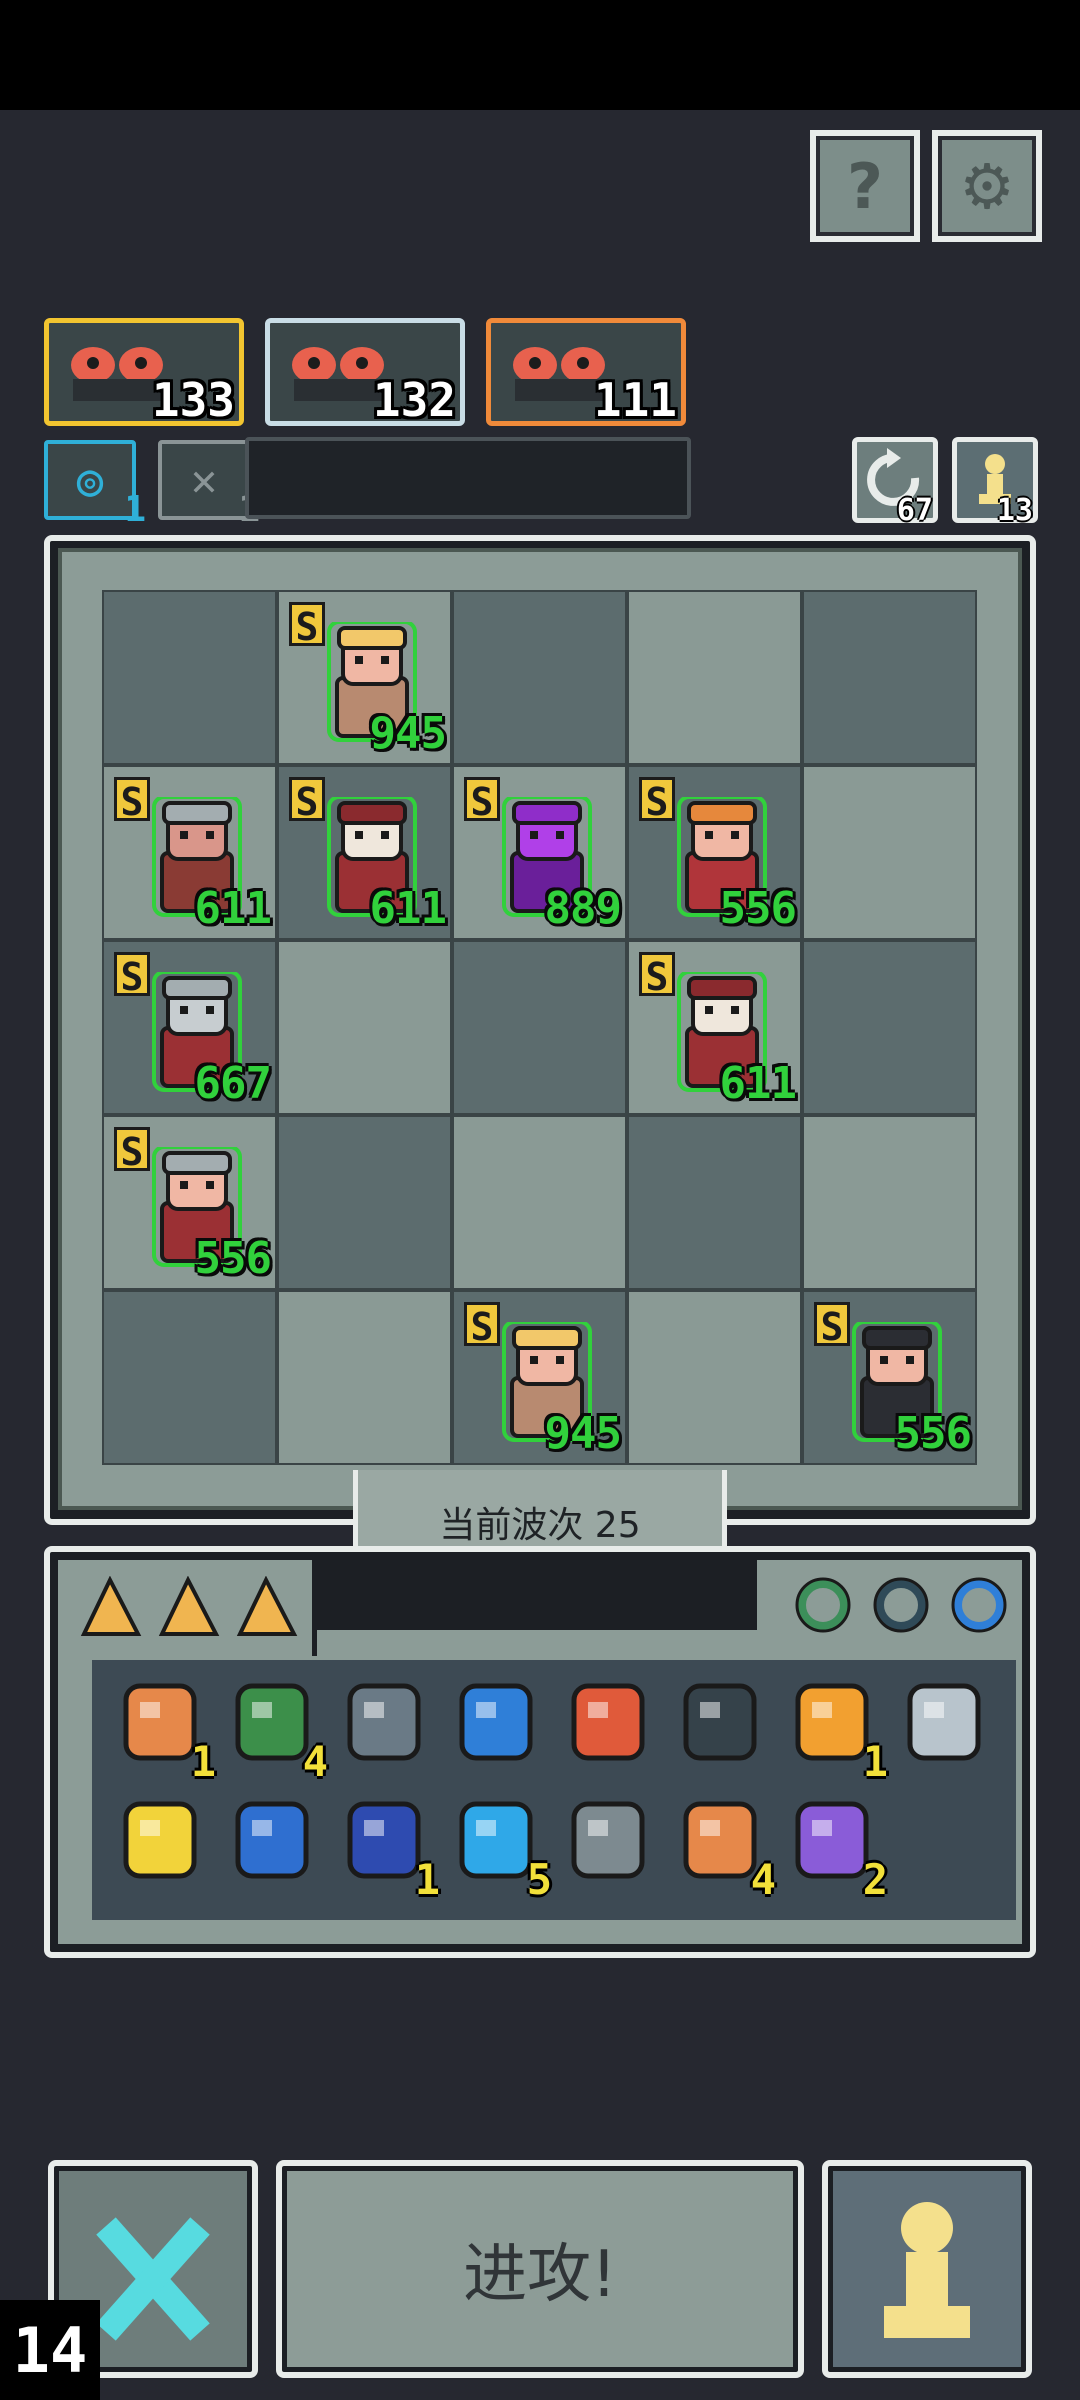 Image resolution: width=1080 pixels, height=2400 pixels. Describe the element at coordinates (901, 1605) in the screenshot. I see `dark-ring-icon` at that location.